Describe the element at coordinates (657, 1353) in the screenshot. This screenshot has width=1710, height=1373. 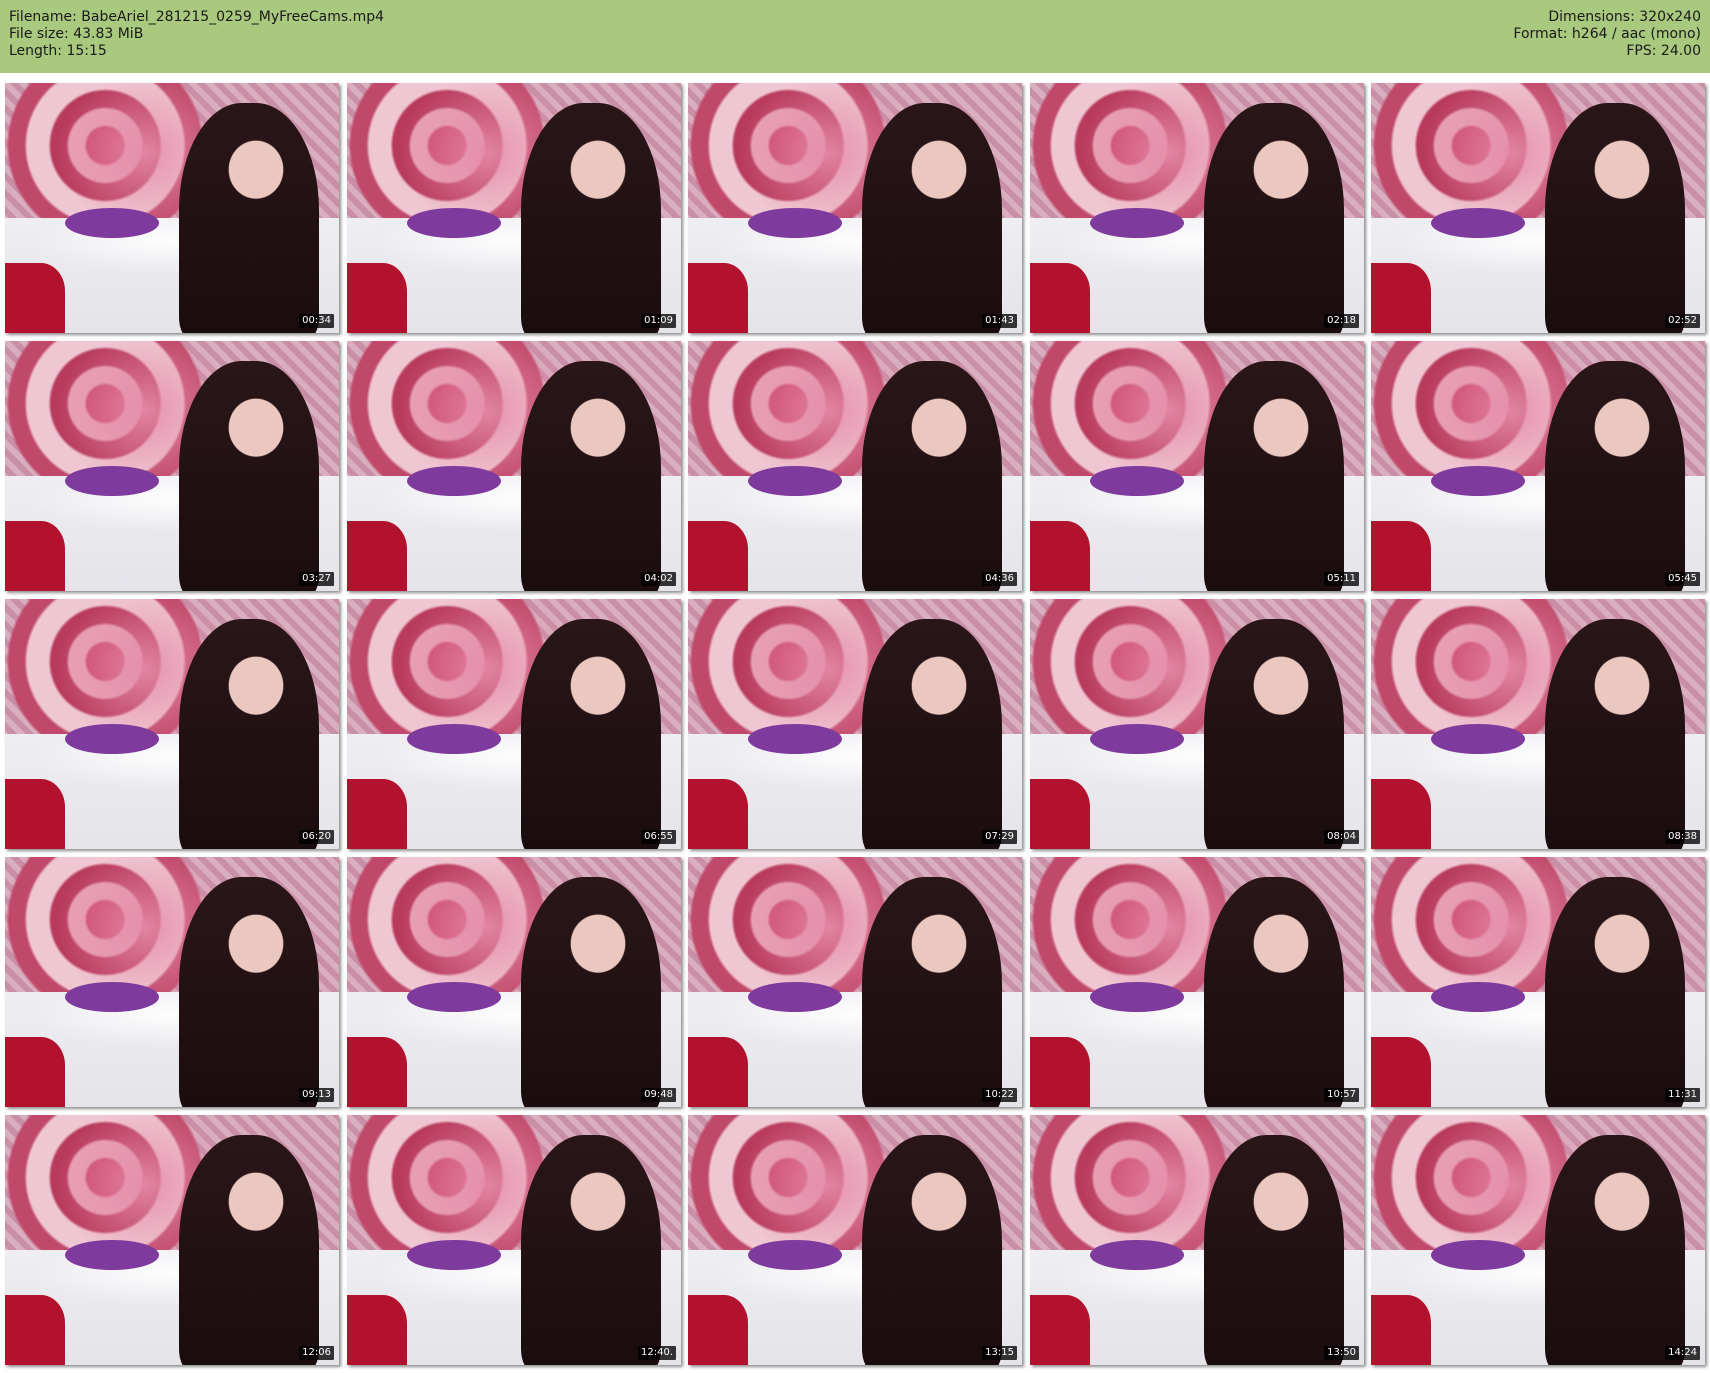
I see `frame-timestamp: 12:40.` at that location.